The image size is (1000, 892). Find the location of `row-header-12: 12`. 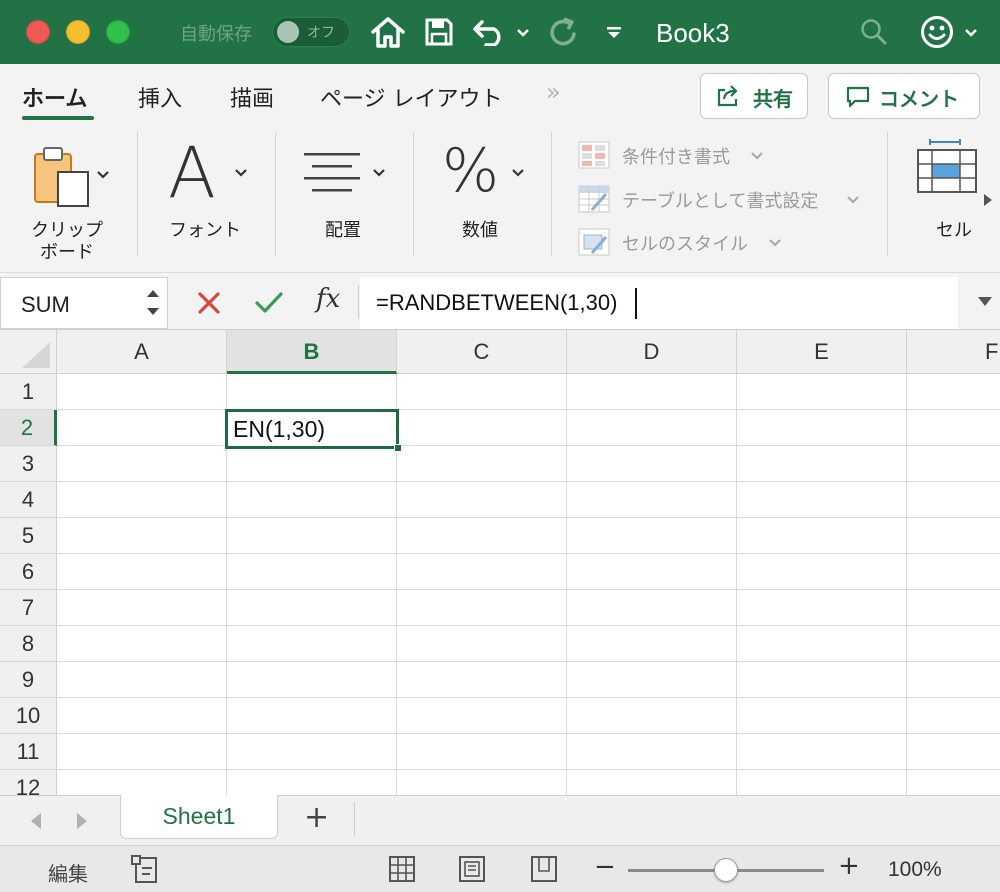

row-header-12: 12 is located at coordinates (28, 782).